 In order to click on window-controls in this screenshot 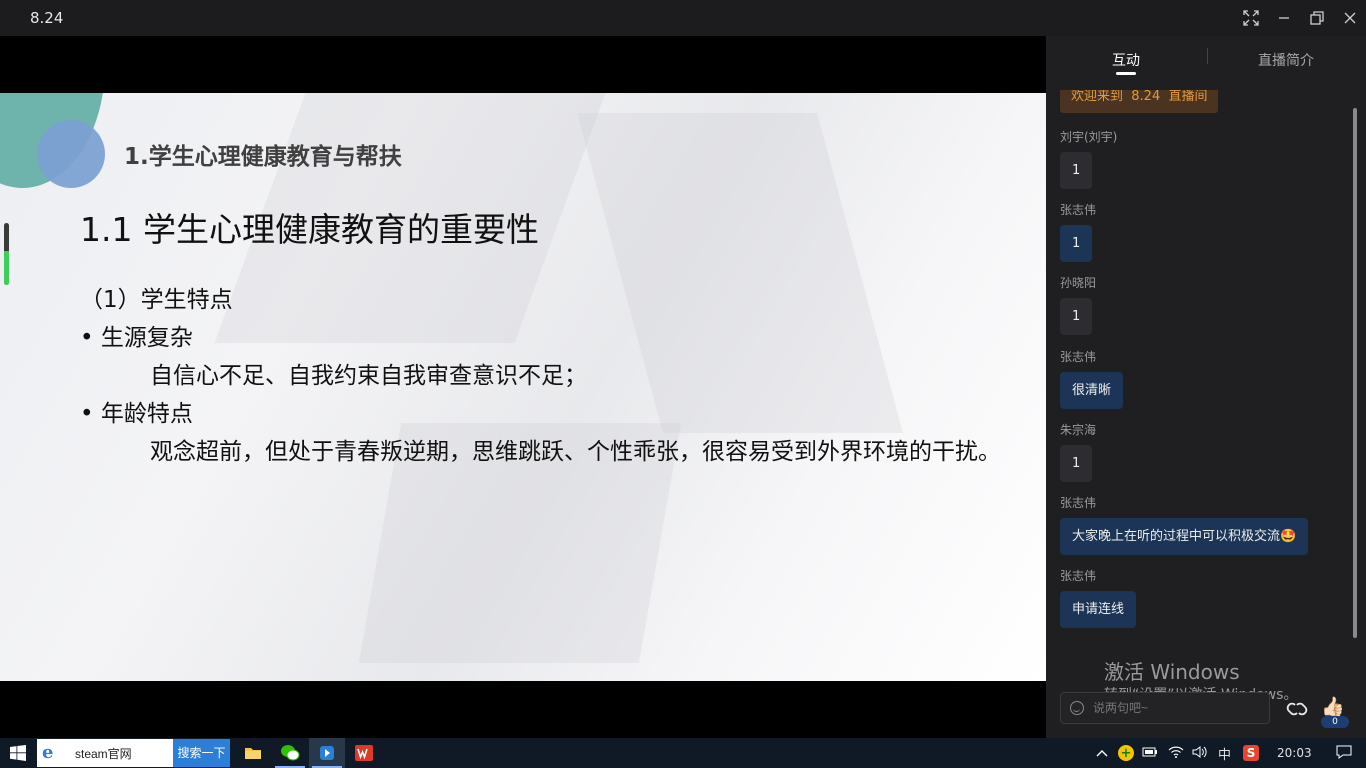, I will do `click(1300, 18)`.